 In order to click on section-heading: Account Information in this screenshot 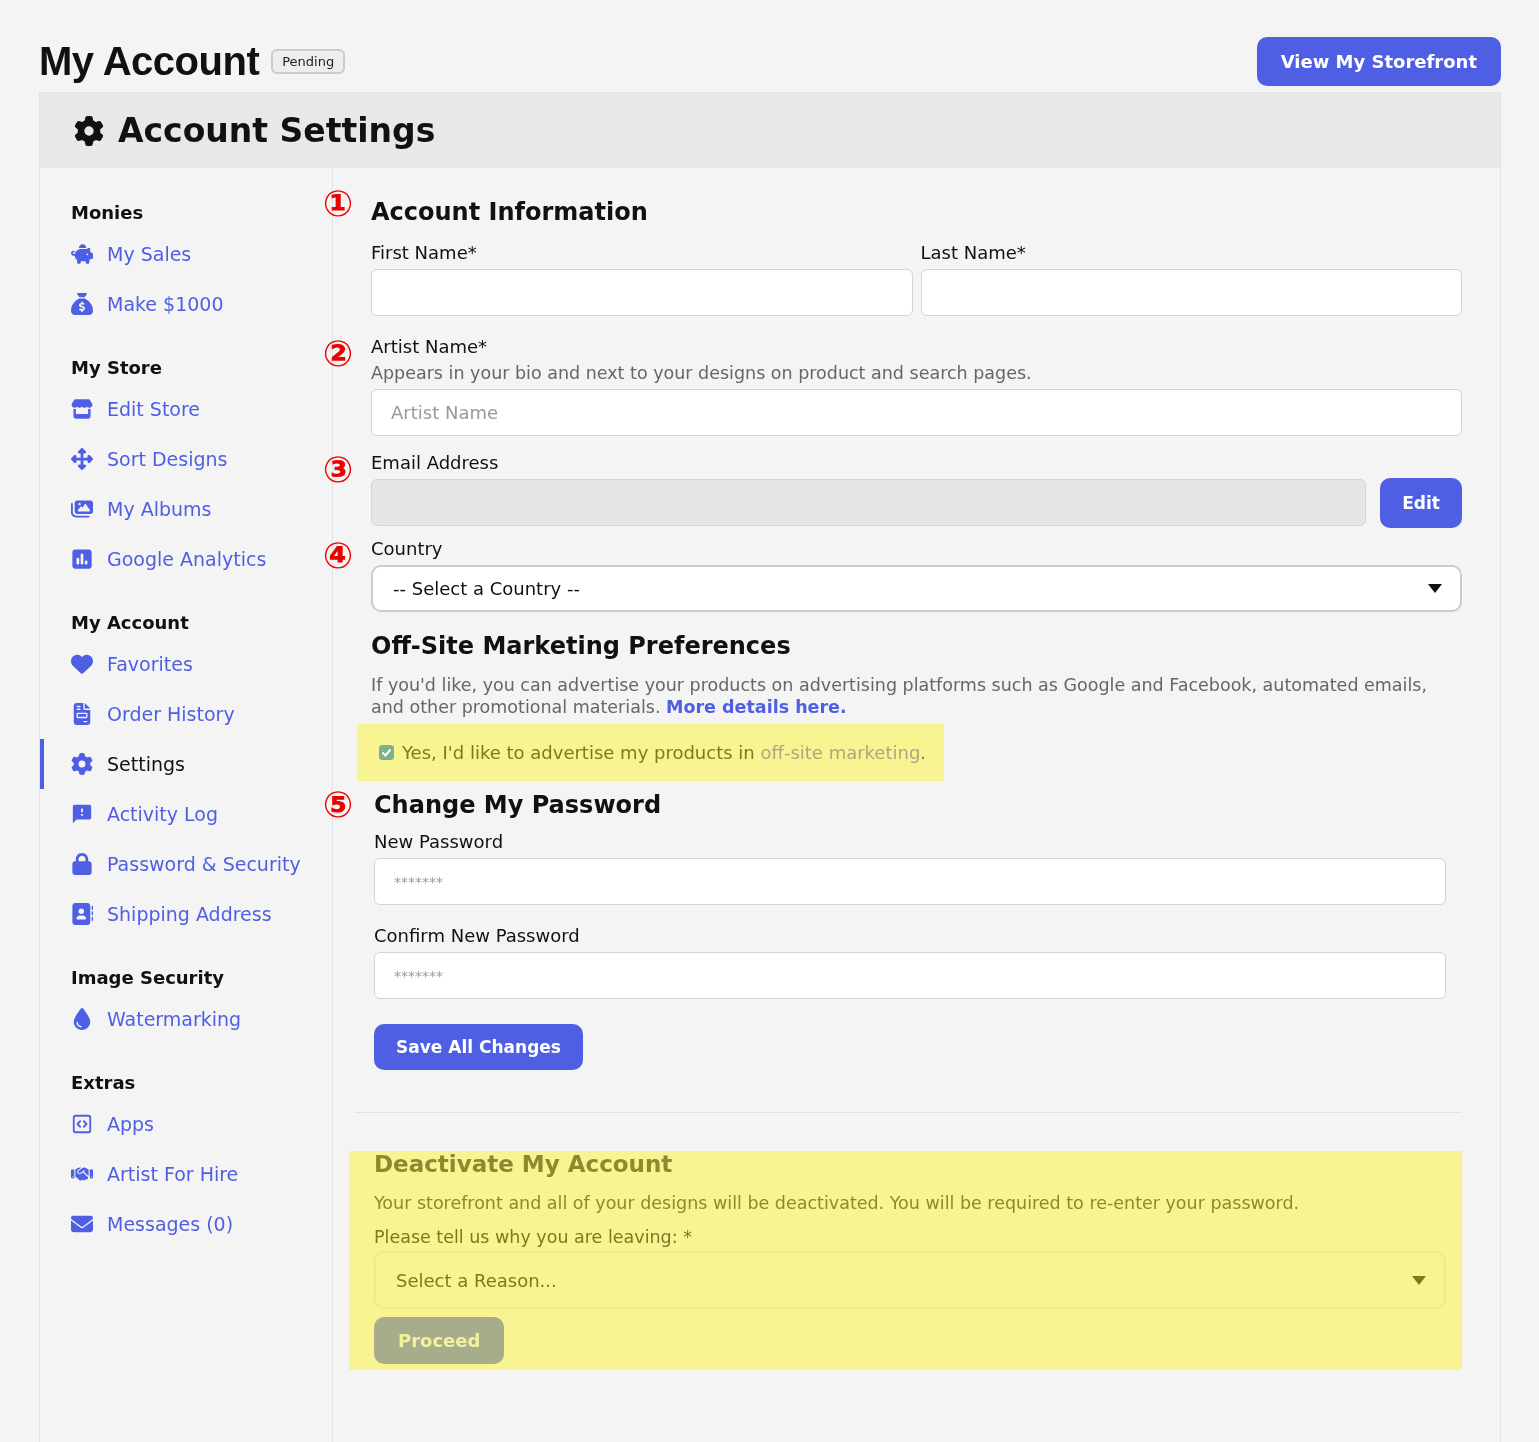, I will do `click(510, 212)`.